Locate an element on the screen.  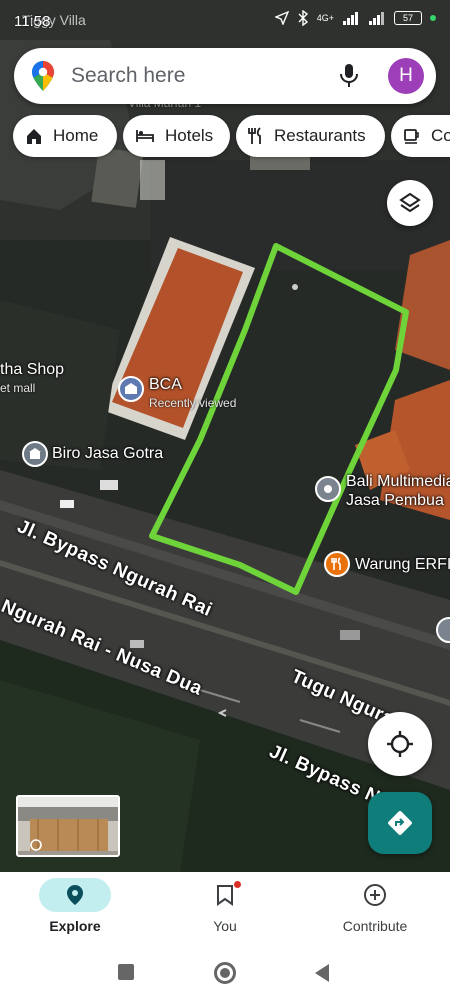
poi-bali-multimedia-sub: Jasa Pembua is located at coordinates (395, 500).